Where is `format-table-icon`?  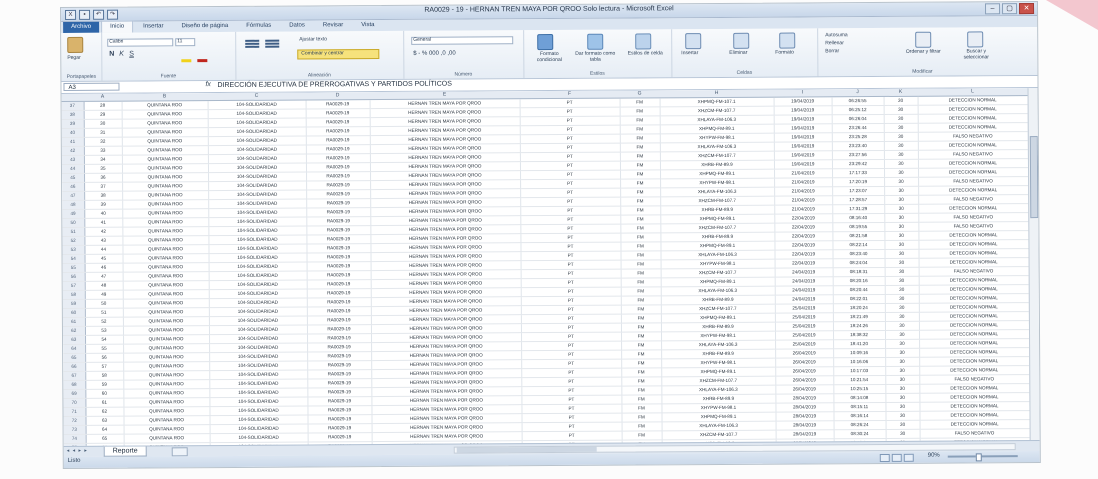 format-table-icon is located at coordinates (595, 41).